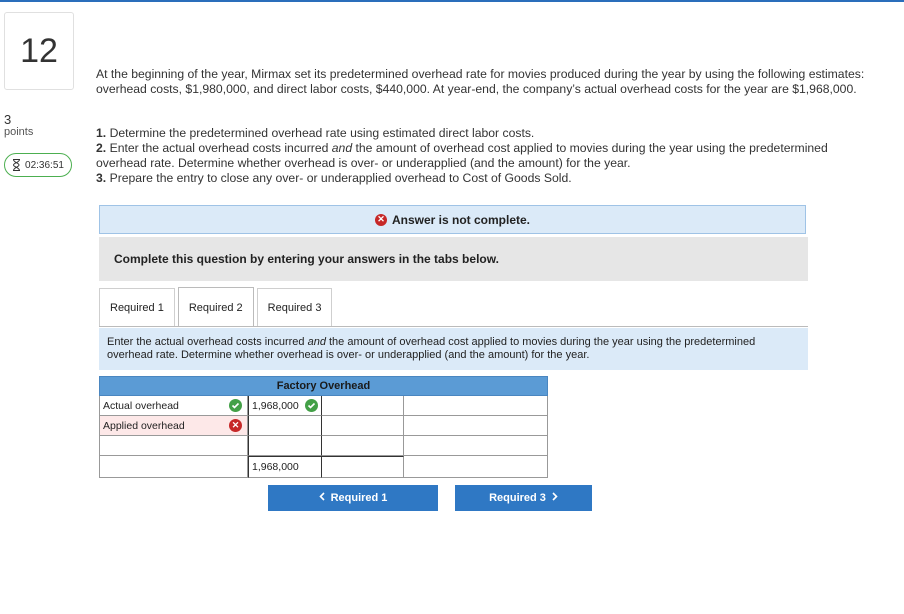  I want to click on total-credit-label, so click(476, 467).